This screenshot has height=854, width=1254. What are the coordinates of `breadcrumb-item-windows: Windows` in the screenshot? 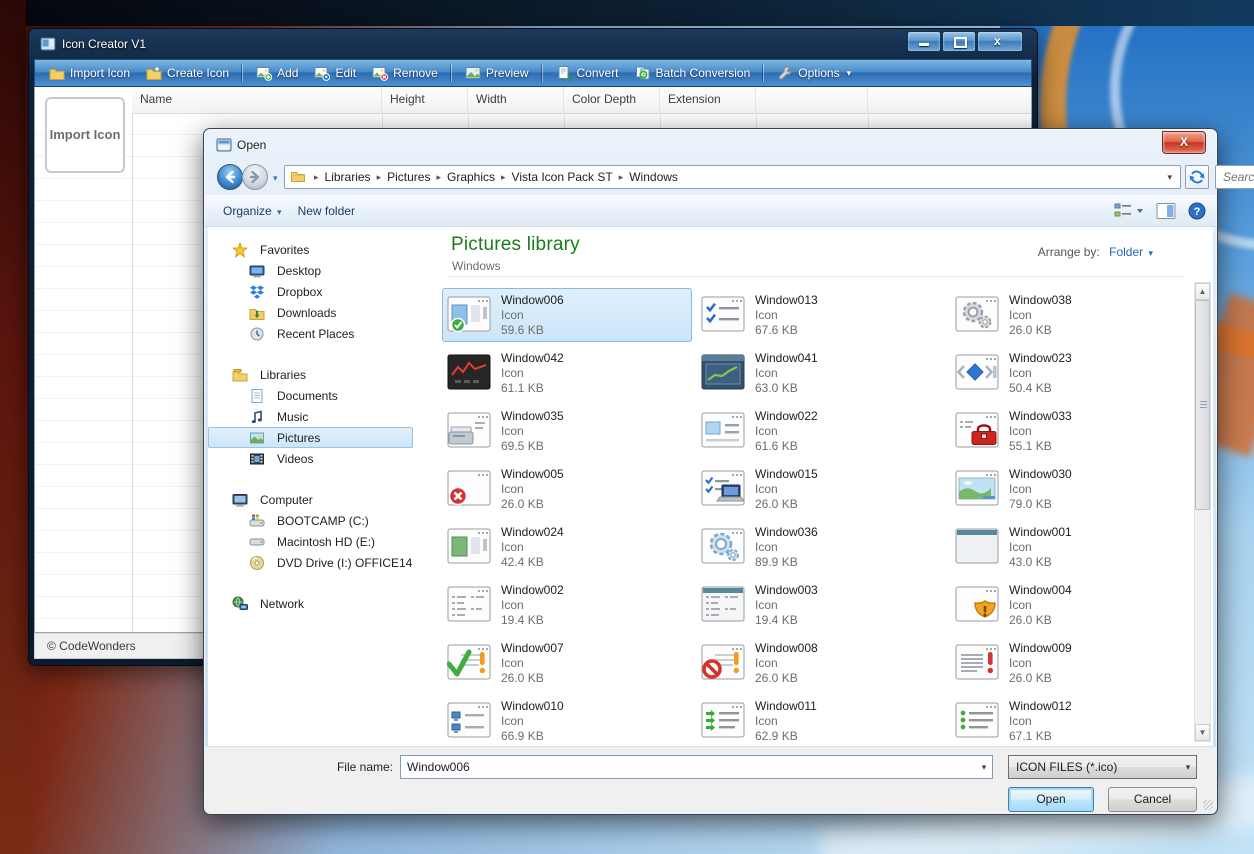 It's located at (653, 177).